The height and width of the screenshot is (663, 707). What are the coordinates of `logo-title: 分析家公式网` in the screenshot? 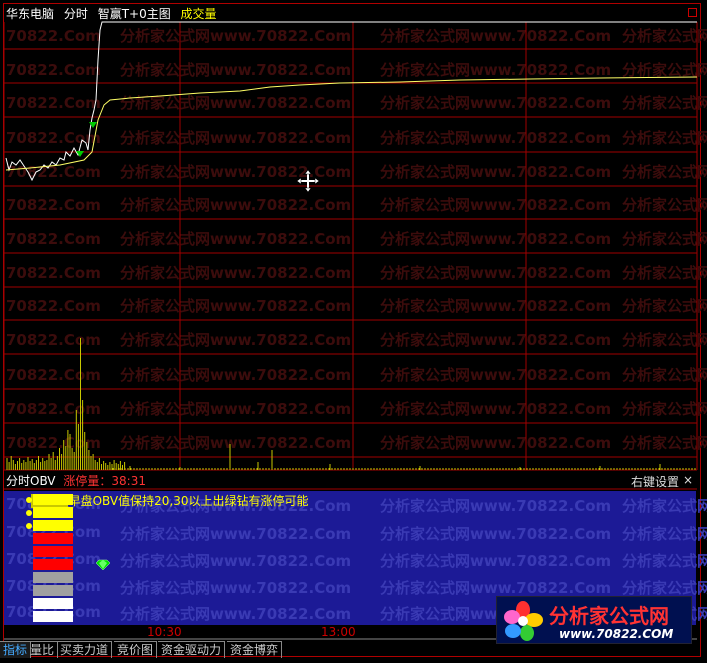 It's located at (609, 616).